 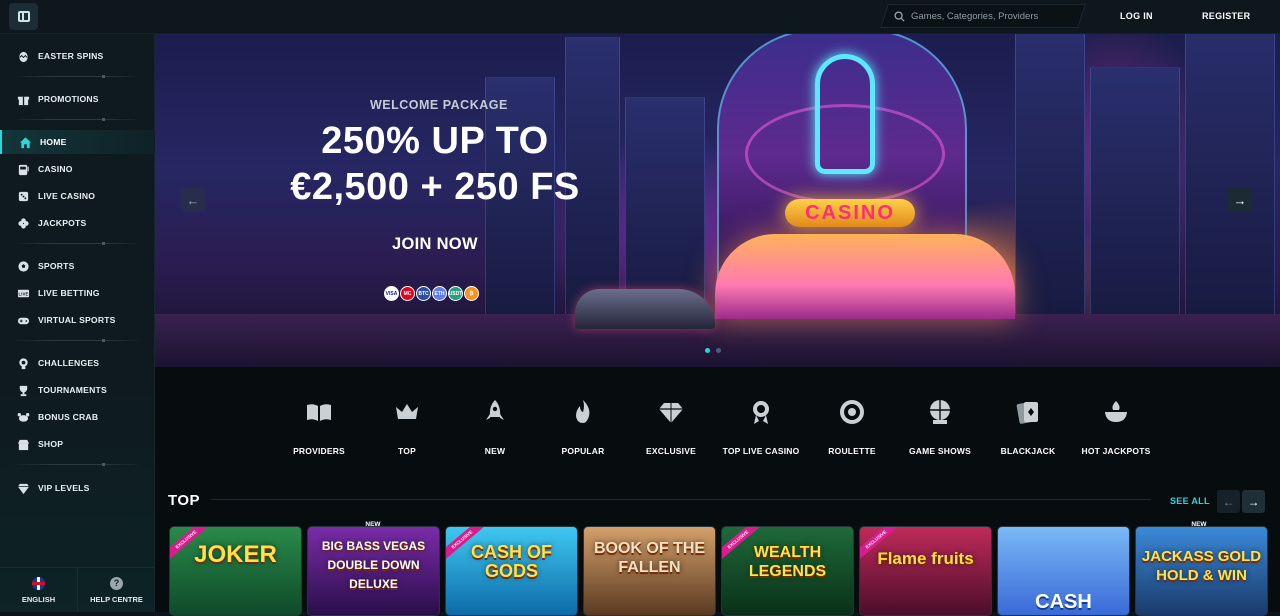 I want to click on sidebar-item-label: HOME, so click(x=53, y=142).